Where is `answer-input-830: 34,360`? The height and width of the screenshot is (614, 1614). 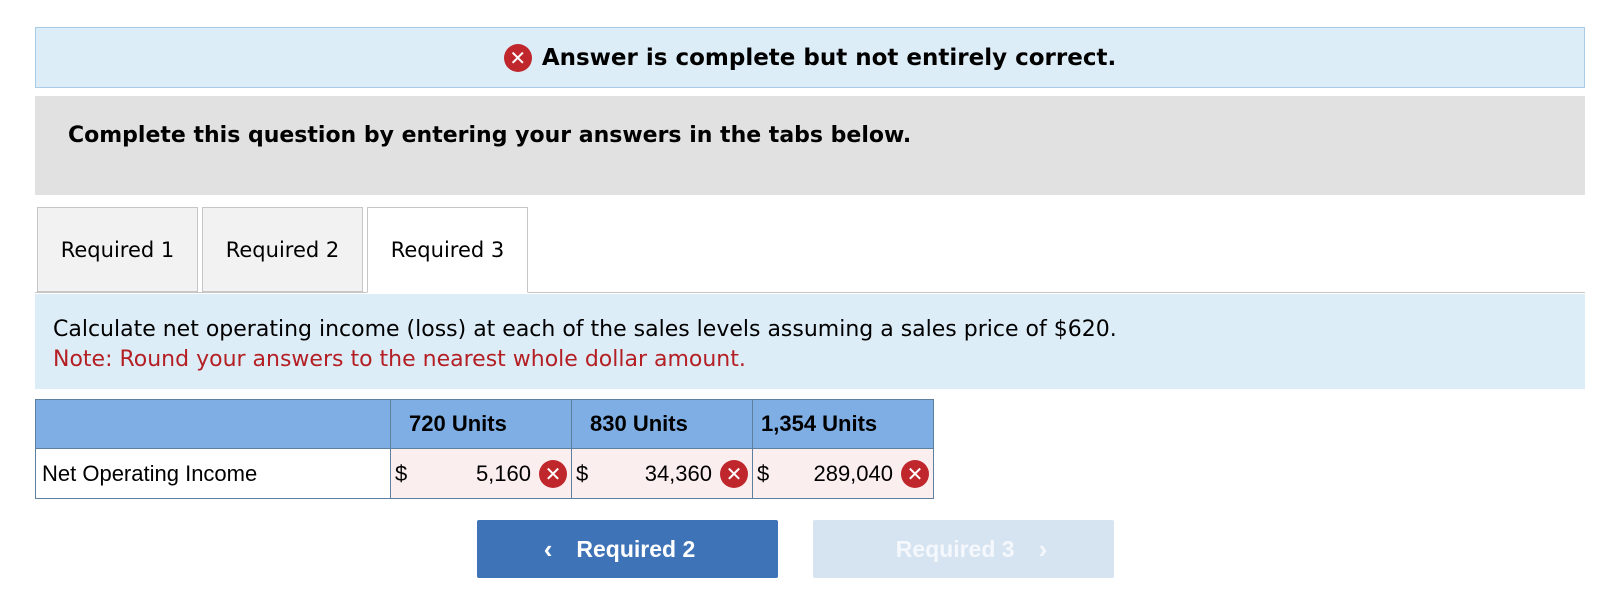
answer-input-830: 34,360 is located at coordinates (654, 474).